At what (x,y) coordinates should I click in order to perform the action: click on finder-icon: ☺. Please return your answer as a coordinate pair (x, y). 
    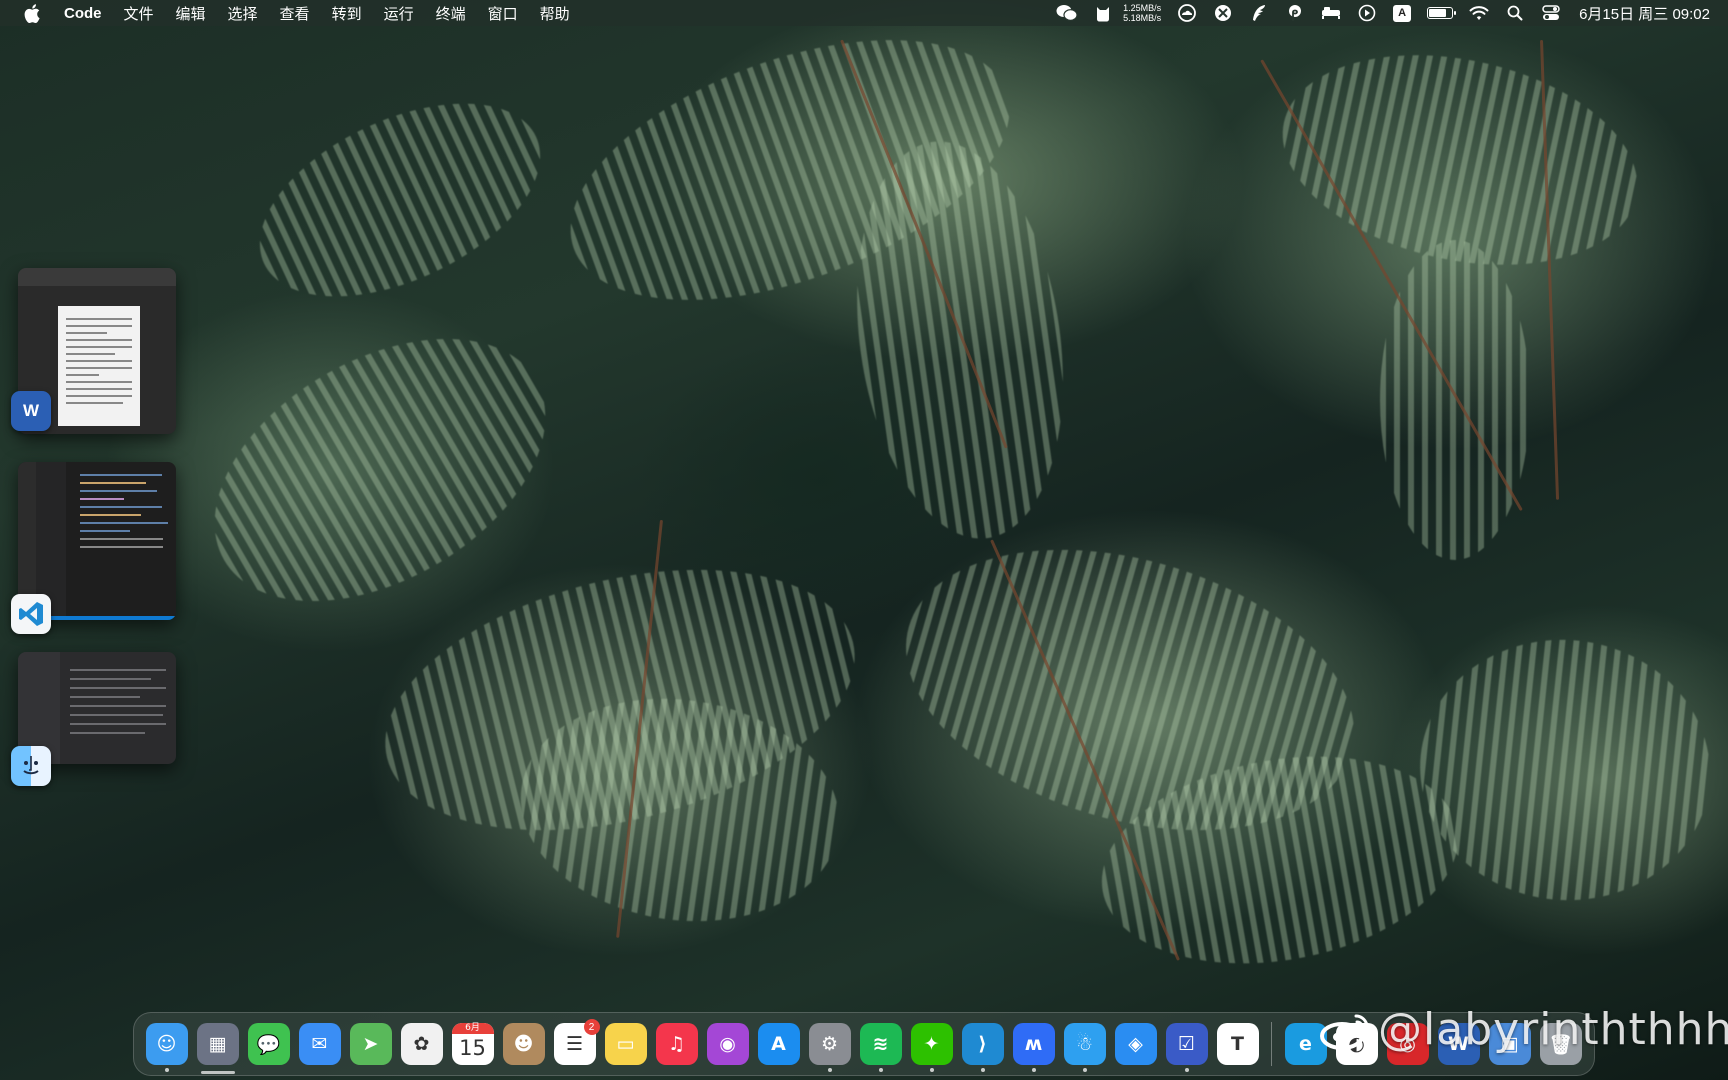
    Looking at the image, I should click on (166, 1044).